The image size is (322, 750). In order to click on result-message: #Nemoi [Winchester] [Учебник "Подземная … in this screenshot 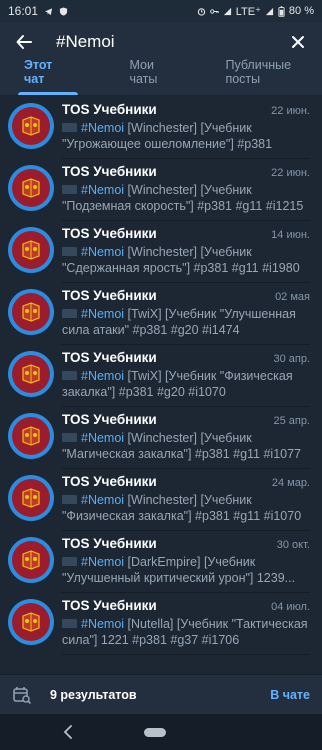, I will do `click(186, 198)`.